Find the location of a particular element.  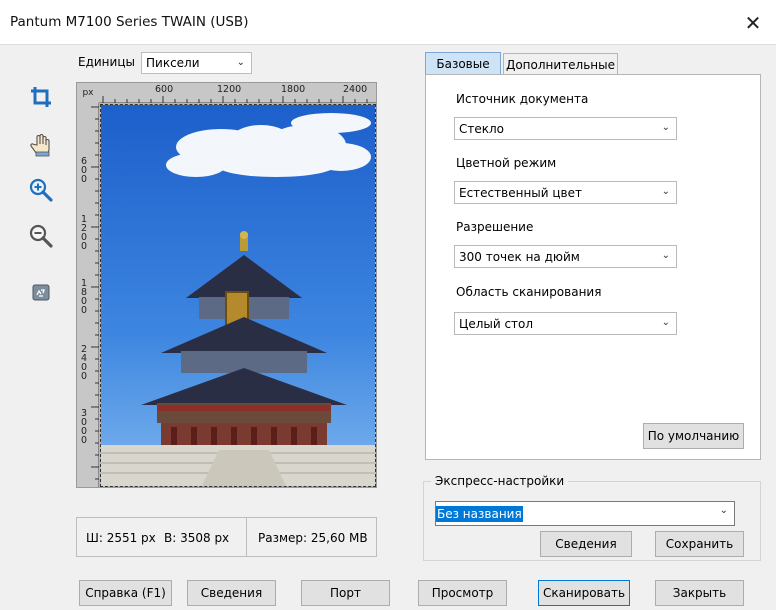

close-button: Закрыть is located at coordinates (699, 593).